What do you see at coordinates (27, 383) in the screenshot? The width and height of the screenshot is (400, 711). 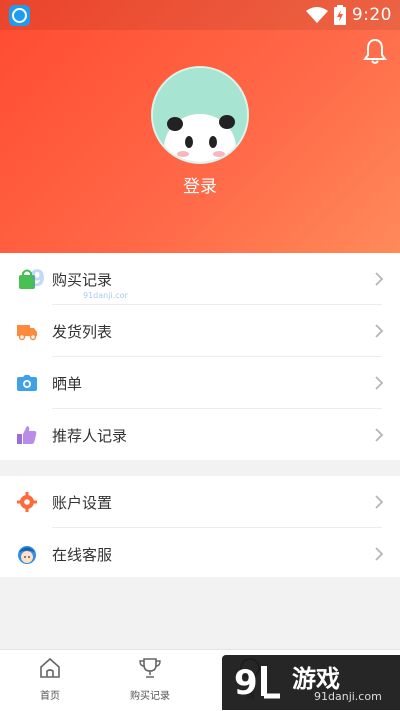 I see `camera-icon` at bounding box center [27, 383].